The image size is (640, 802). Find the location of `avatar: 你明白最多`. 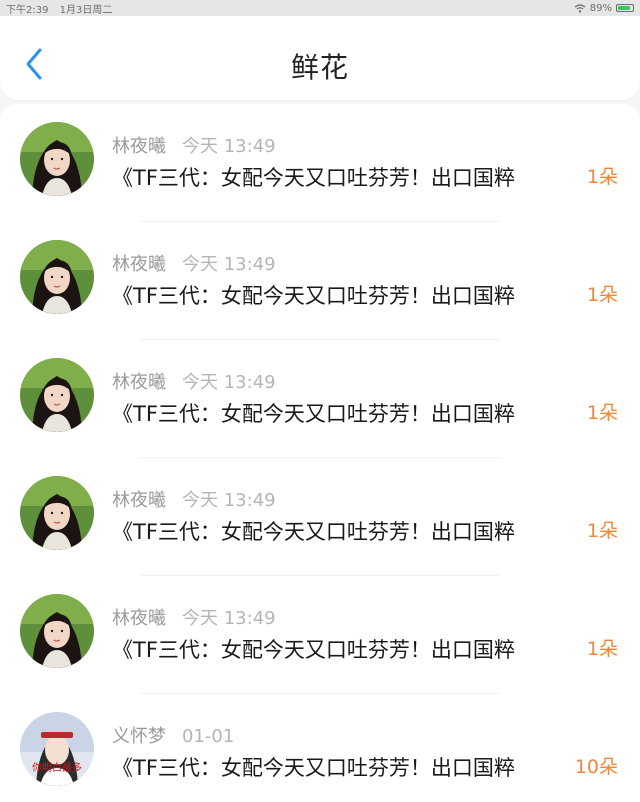

avatar: 你明白最多 is located at coordinates (57, 749).